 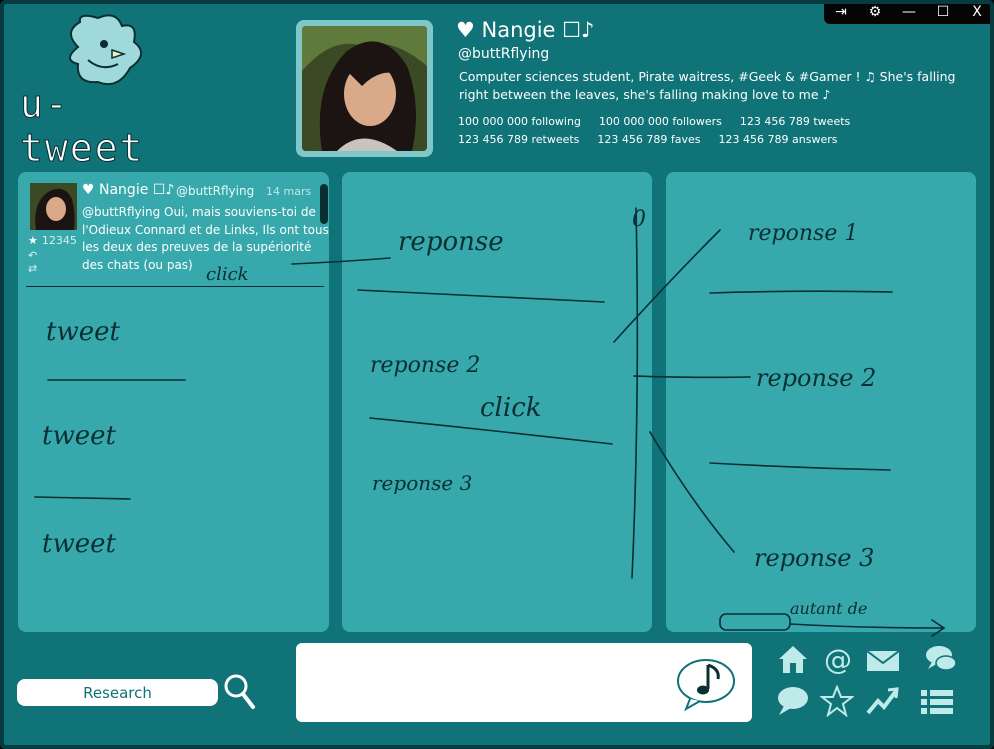 I want to click on mail-icon, so click(x=883, y=661).